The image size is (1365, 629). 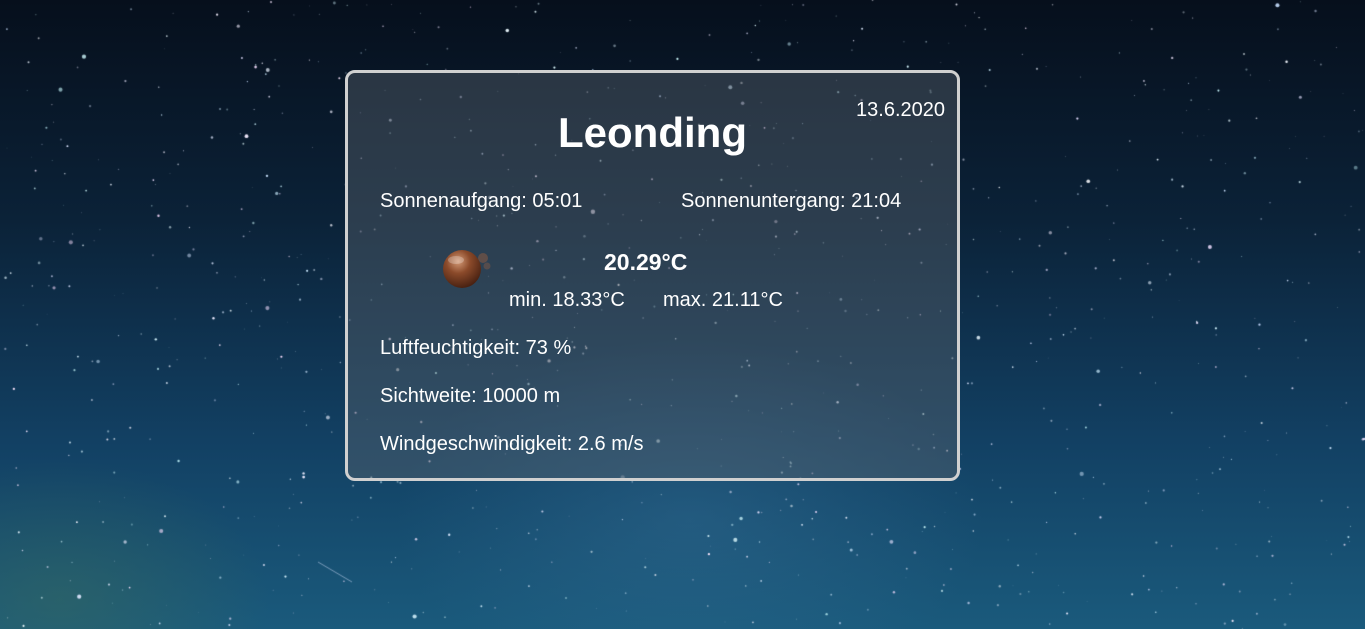 What do you see at coordinates (652, 132) in the screenshot?
I see `city-title: Leonding` at bounding box center [652, 132].